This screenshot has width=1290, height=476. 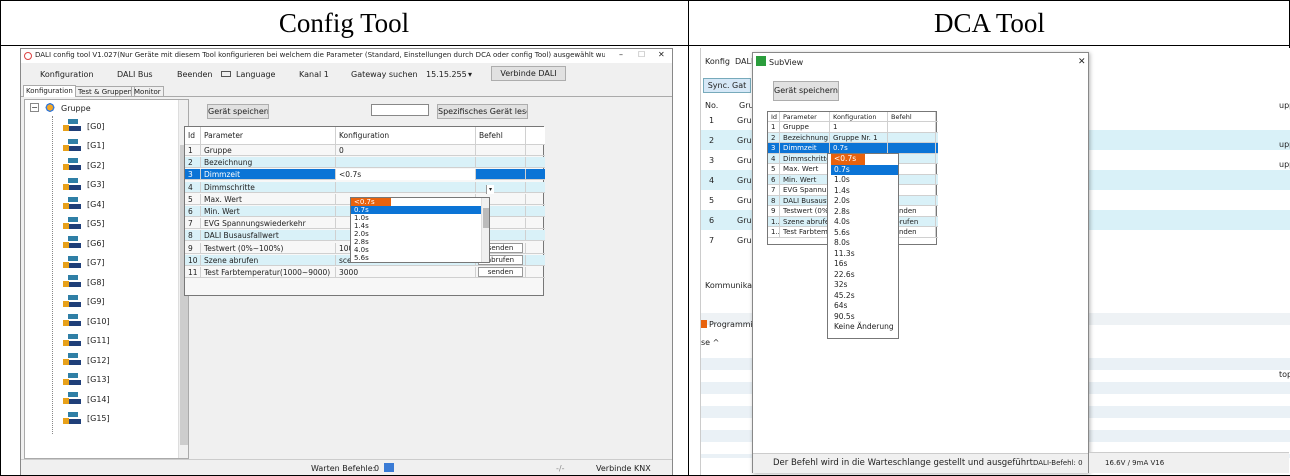 I want to click on tree-group-label: [G14], so click(x=98, y=399).